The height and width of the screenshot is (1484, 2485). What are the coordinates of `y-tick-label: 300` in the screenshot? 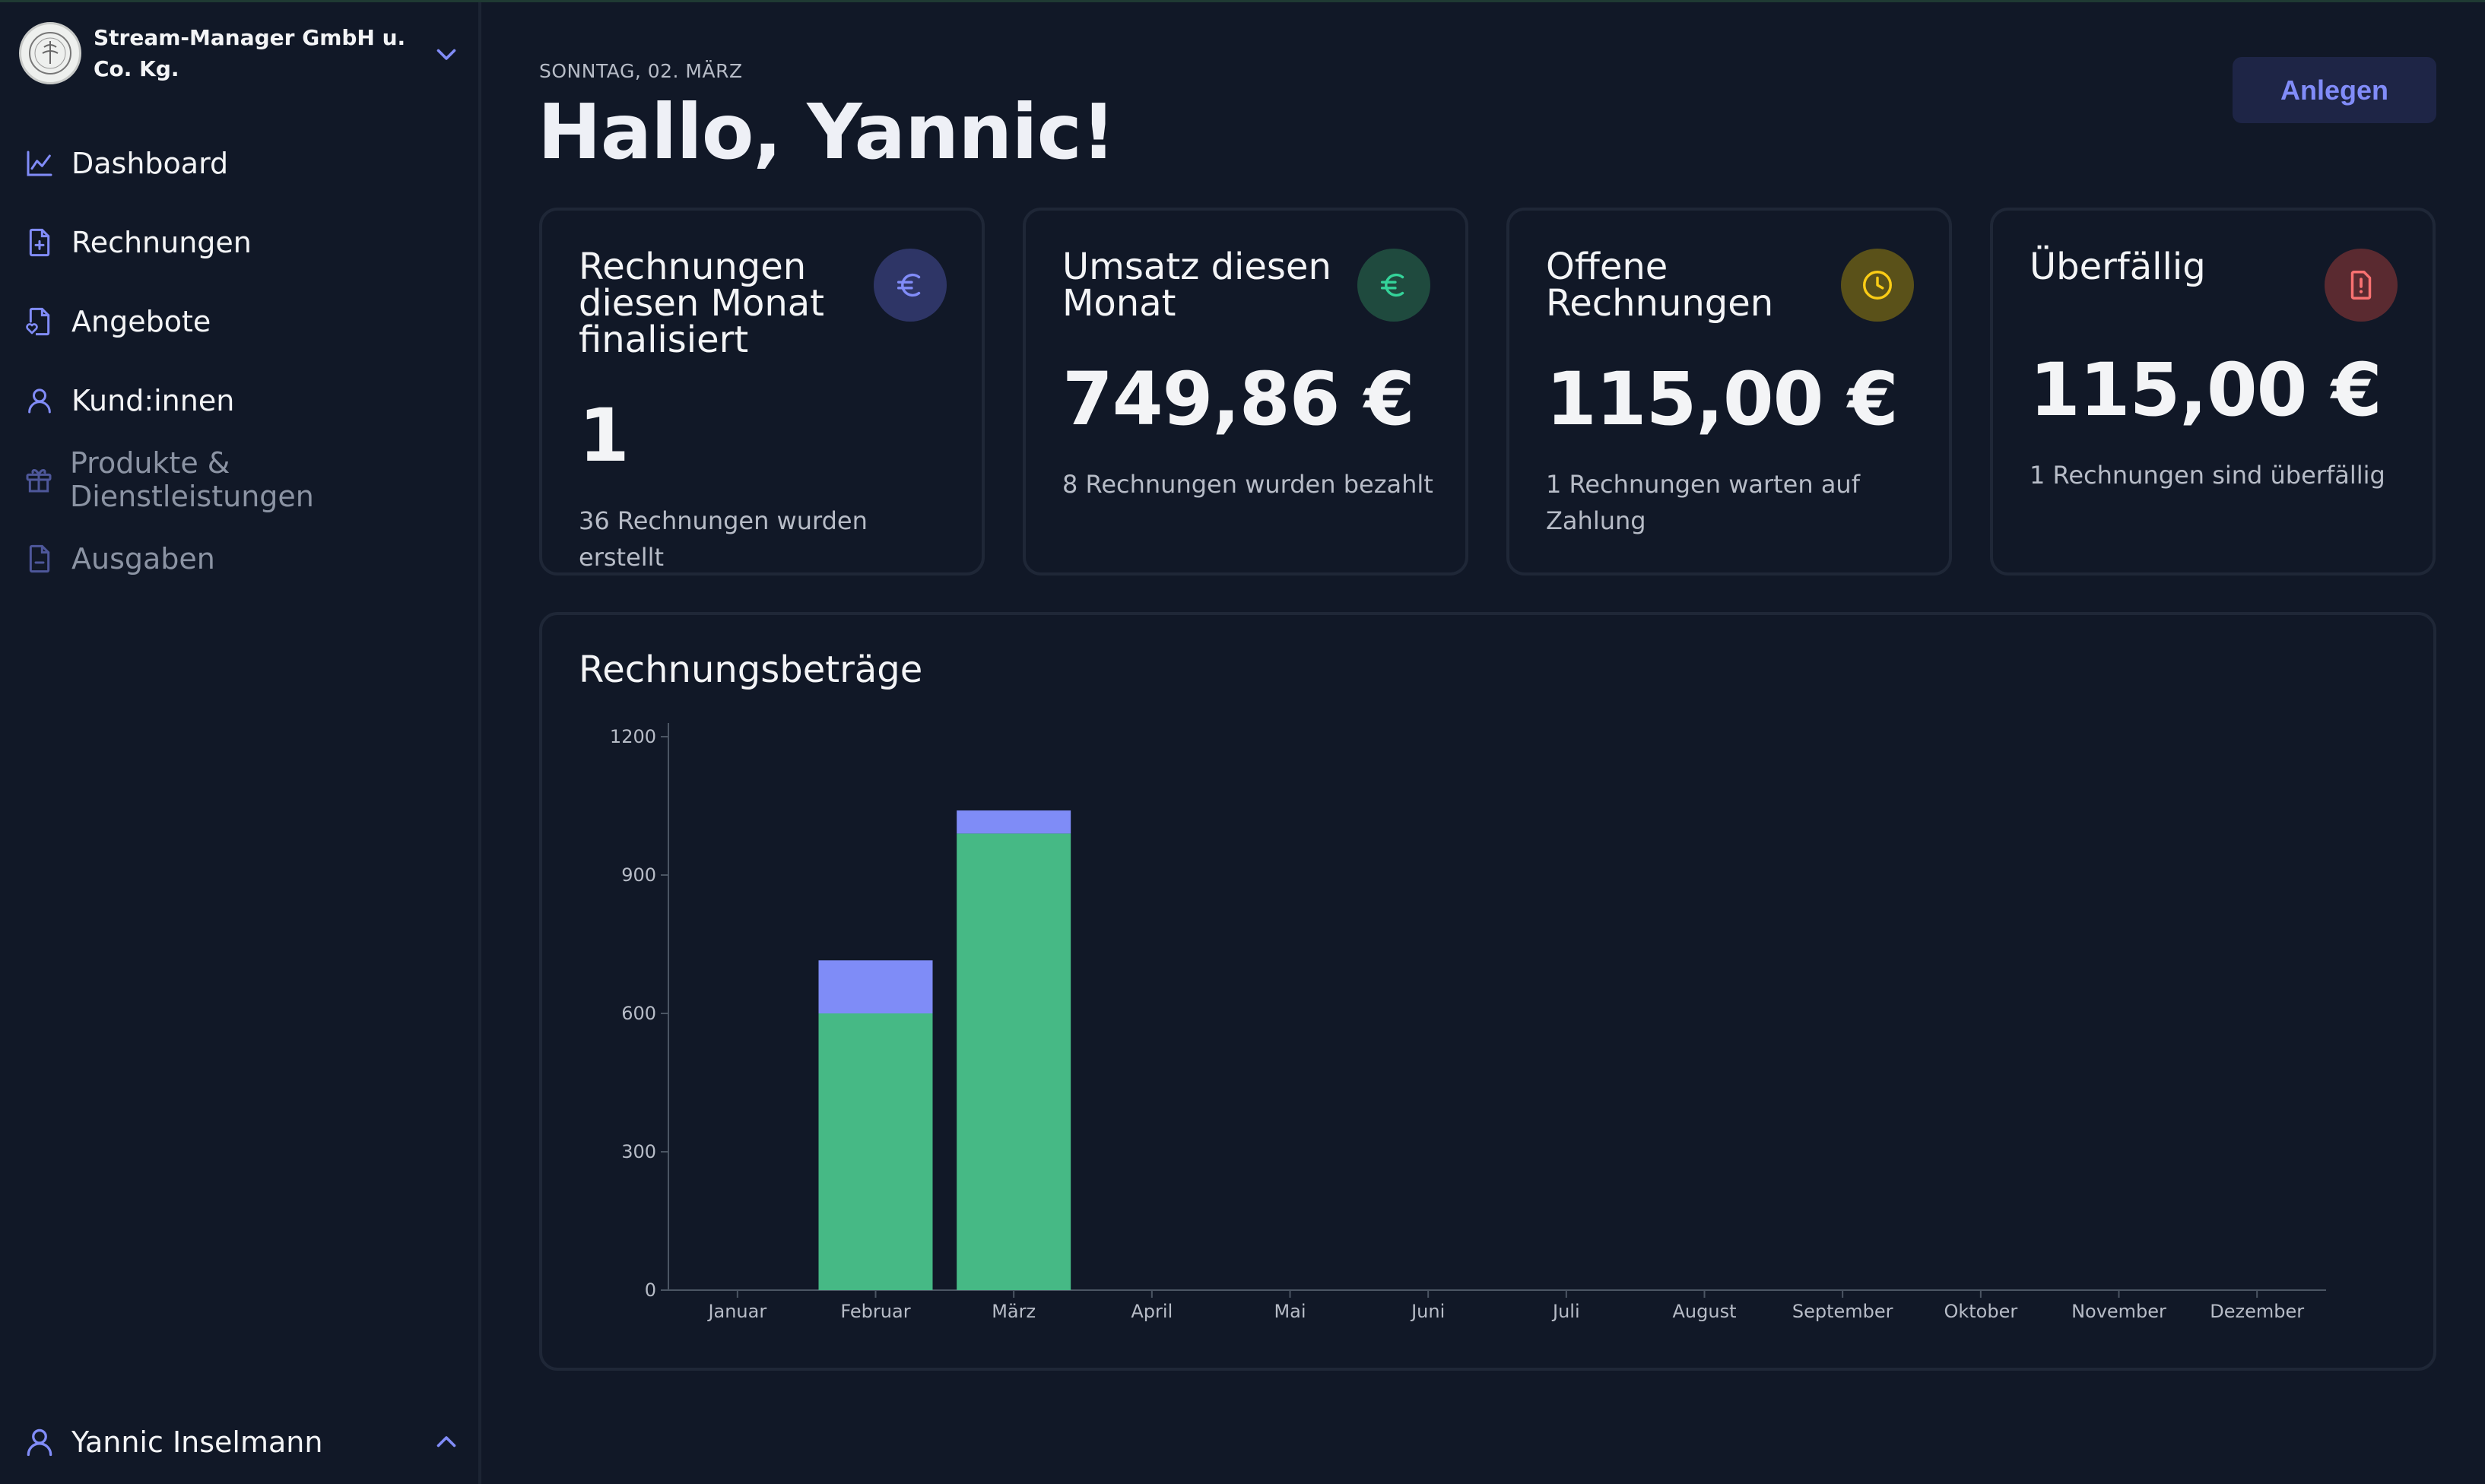 It's located at (638, 1151).